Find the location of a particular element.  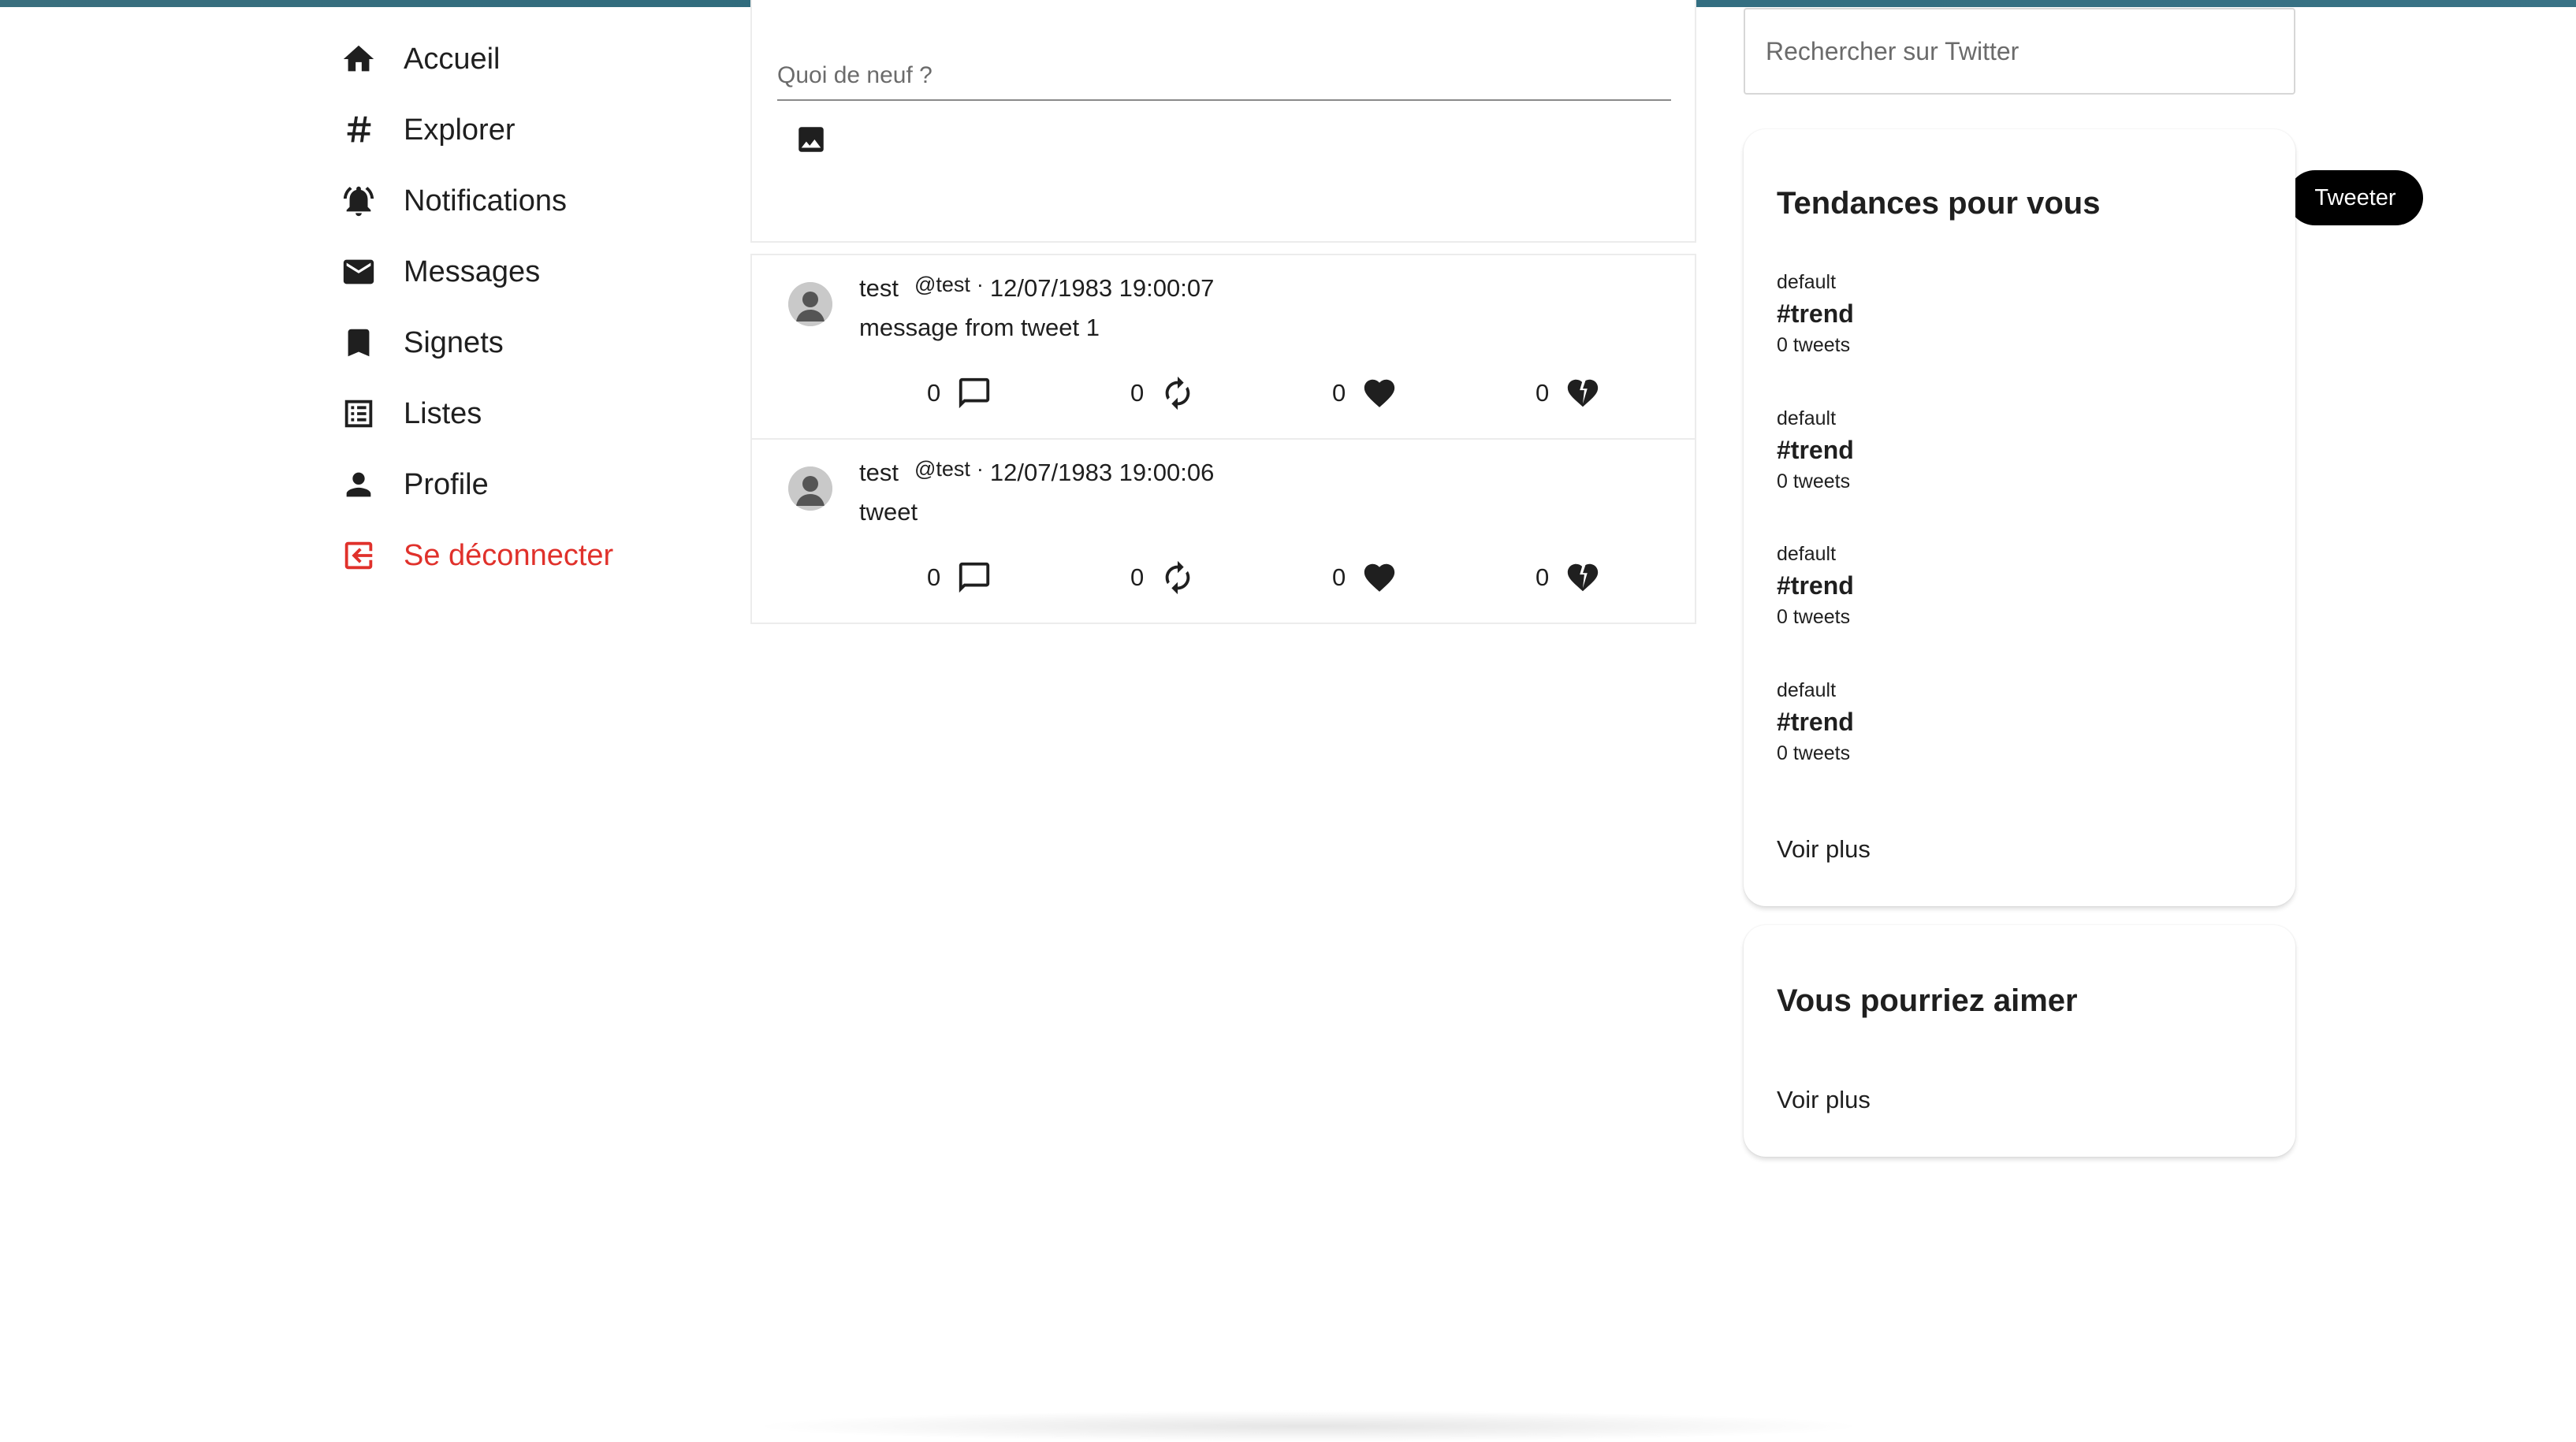

sidebar-item-label: Accueil is located at coordinates (452, 59).